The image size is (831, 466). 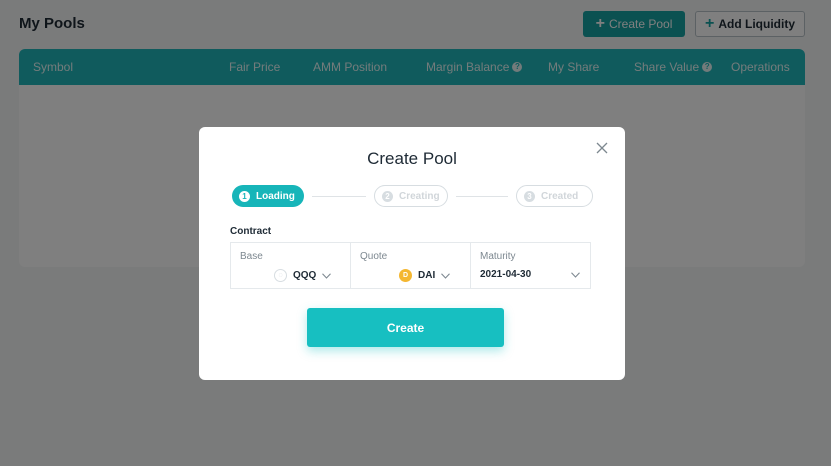 I want to click on qqq-token-icon: ◌, so click(x=280, y=275).